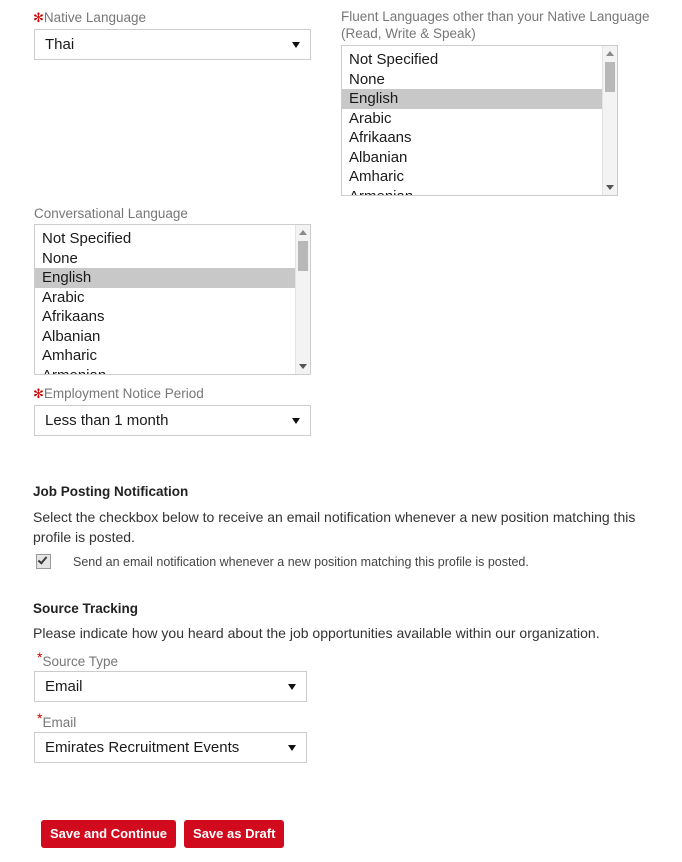  What do you see at coordinates (302, 299) in the screenshot?
I see `conversational-language-scrollbar` at bounding box center [302, 299].